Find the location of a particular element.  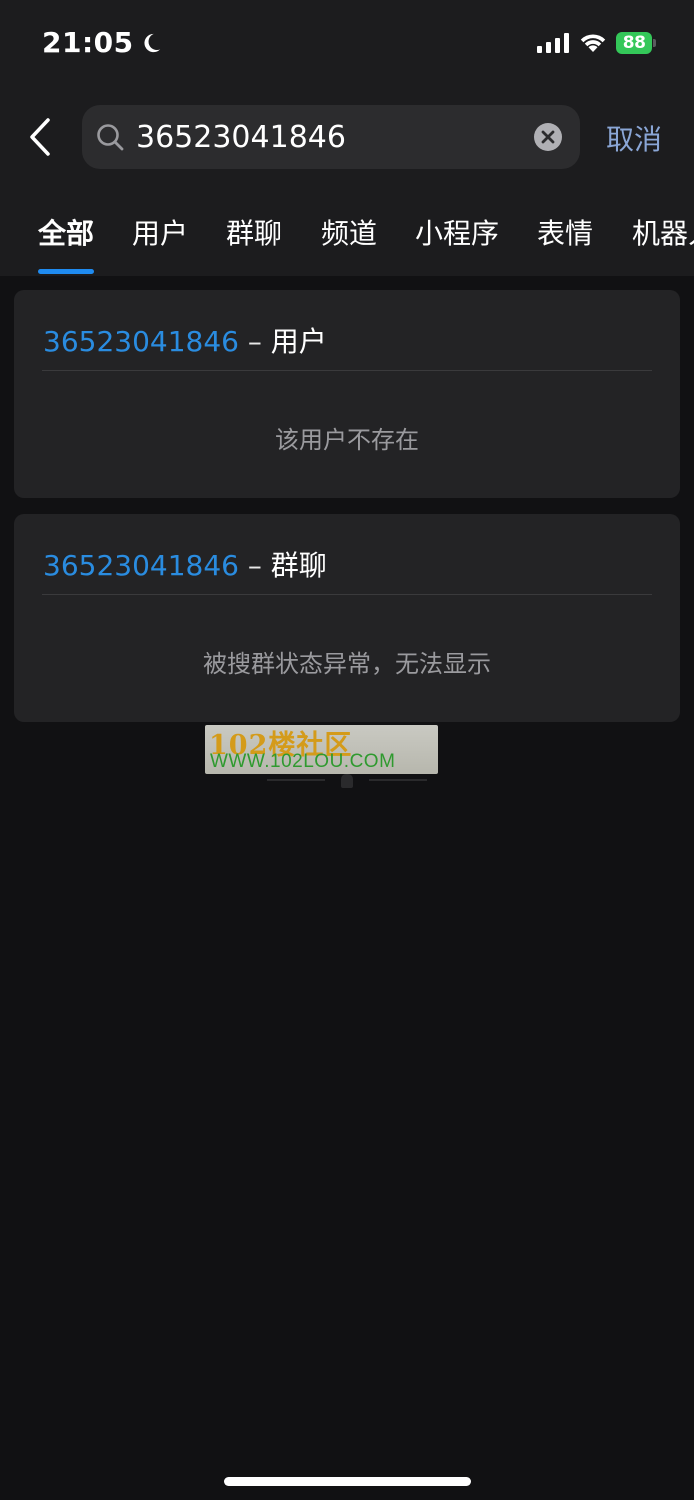

battery-indicator: 88 is located at coordinates (636, 43).